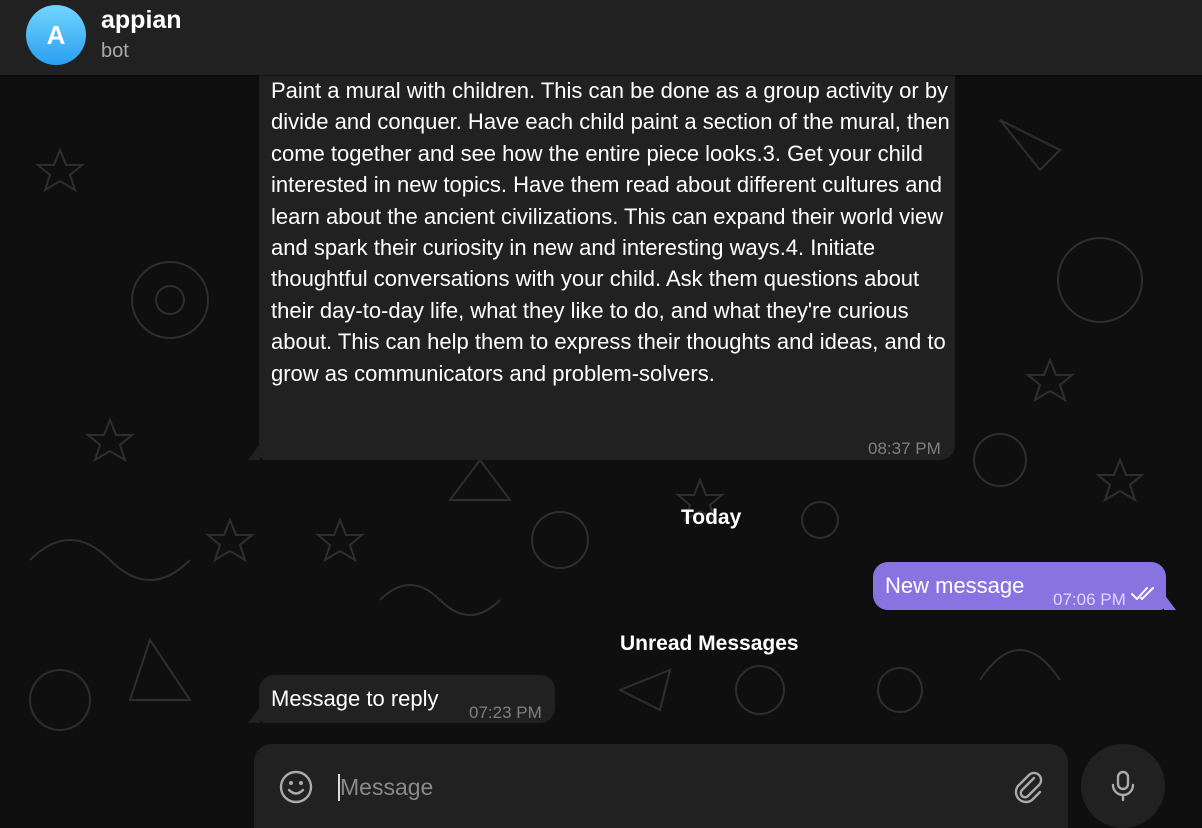  I want to click on microphone-icon, so click(1123, 786).